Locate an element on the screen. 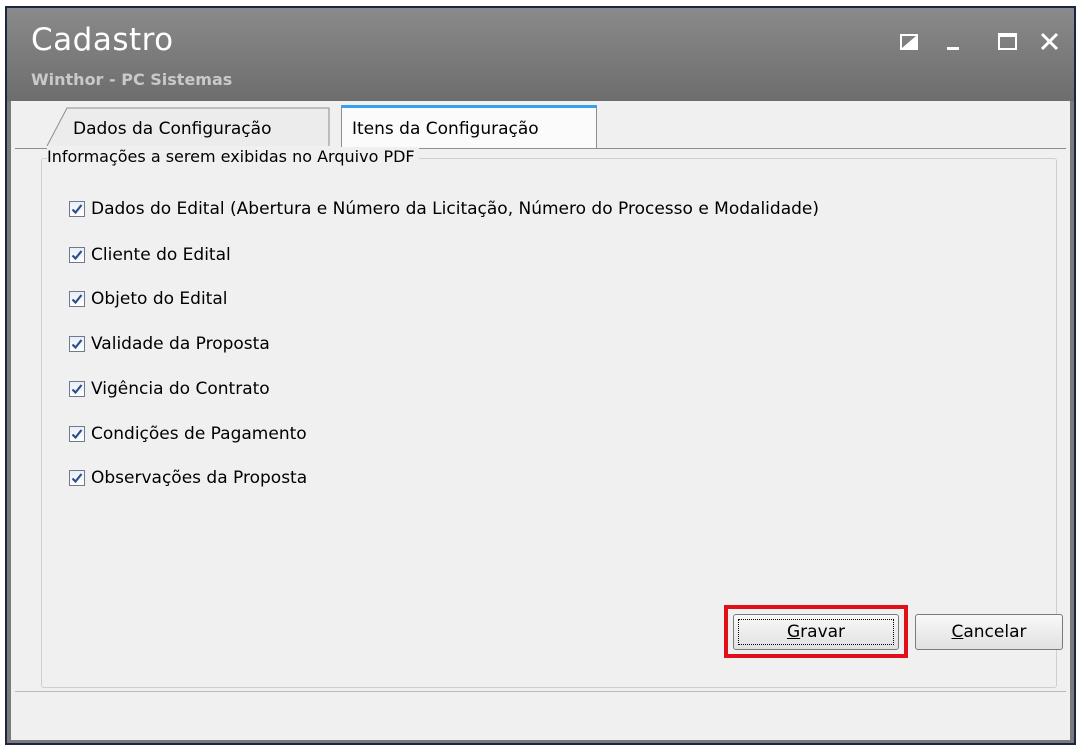  checkbox-label: Condições de Pagamento is located at coordinates (199, 434).